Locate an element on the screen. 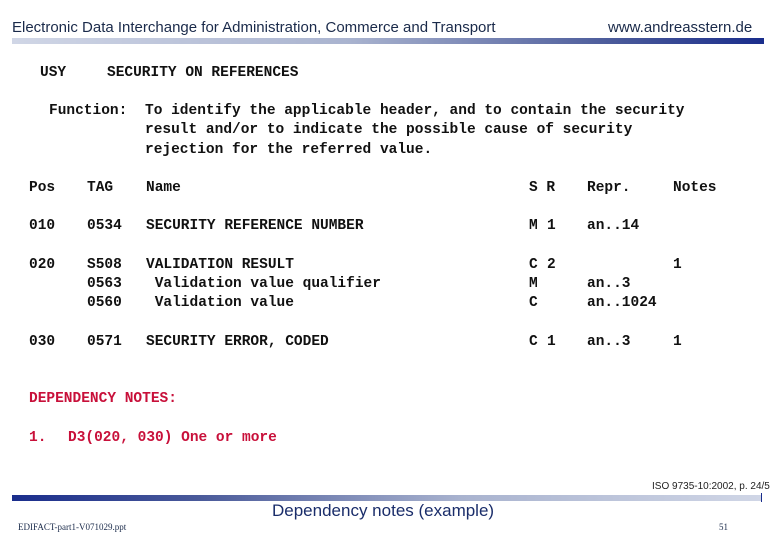 This screenshot has height=540, width=780. cell-pos: 030 is located at coordinates (42, 342).